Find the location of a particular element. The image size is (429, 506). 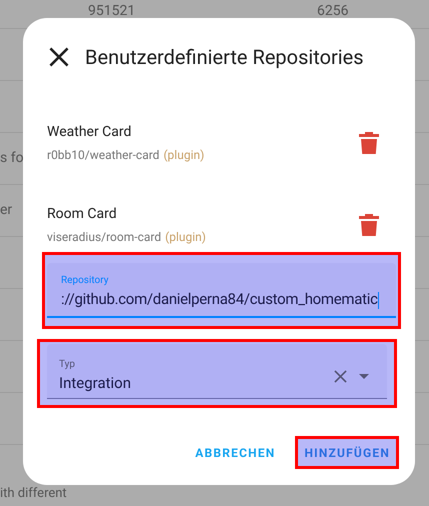

repository-field: Repository ://github.com/danielperna84/custom_homematic is located at coordinates (221, 290).